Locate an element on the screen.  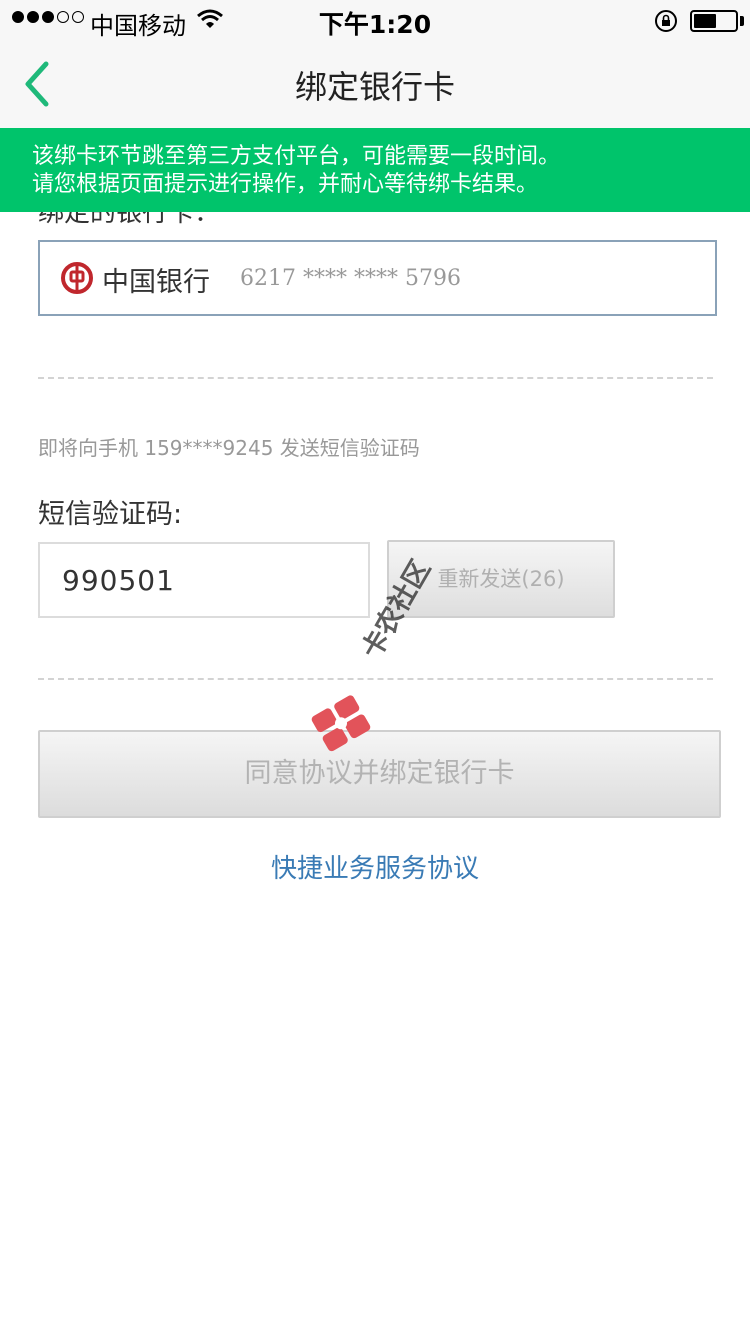
sms-hint: 即将向手机 159****9245 发送短信验证码 is located at coordinates (229, 448).